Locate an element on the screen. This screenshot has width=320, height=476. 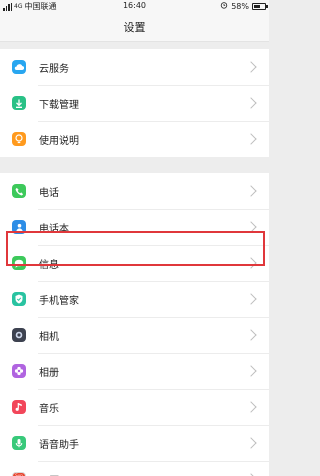
settings-item-label: 相册 is located at coordinates (49, 373).